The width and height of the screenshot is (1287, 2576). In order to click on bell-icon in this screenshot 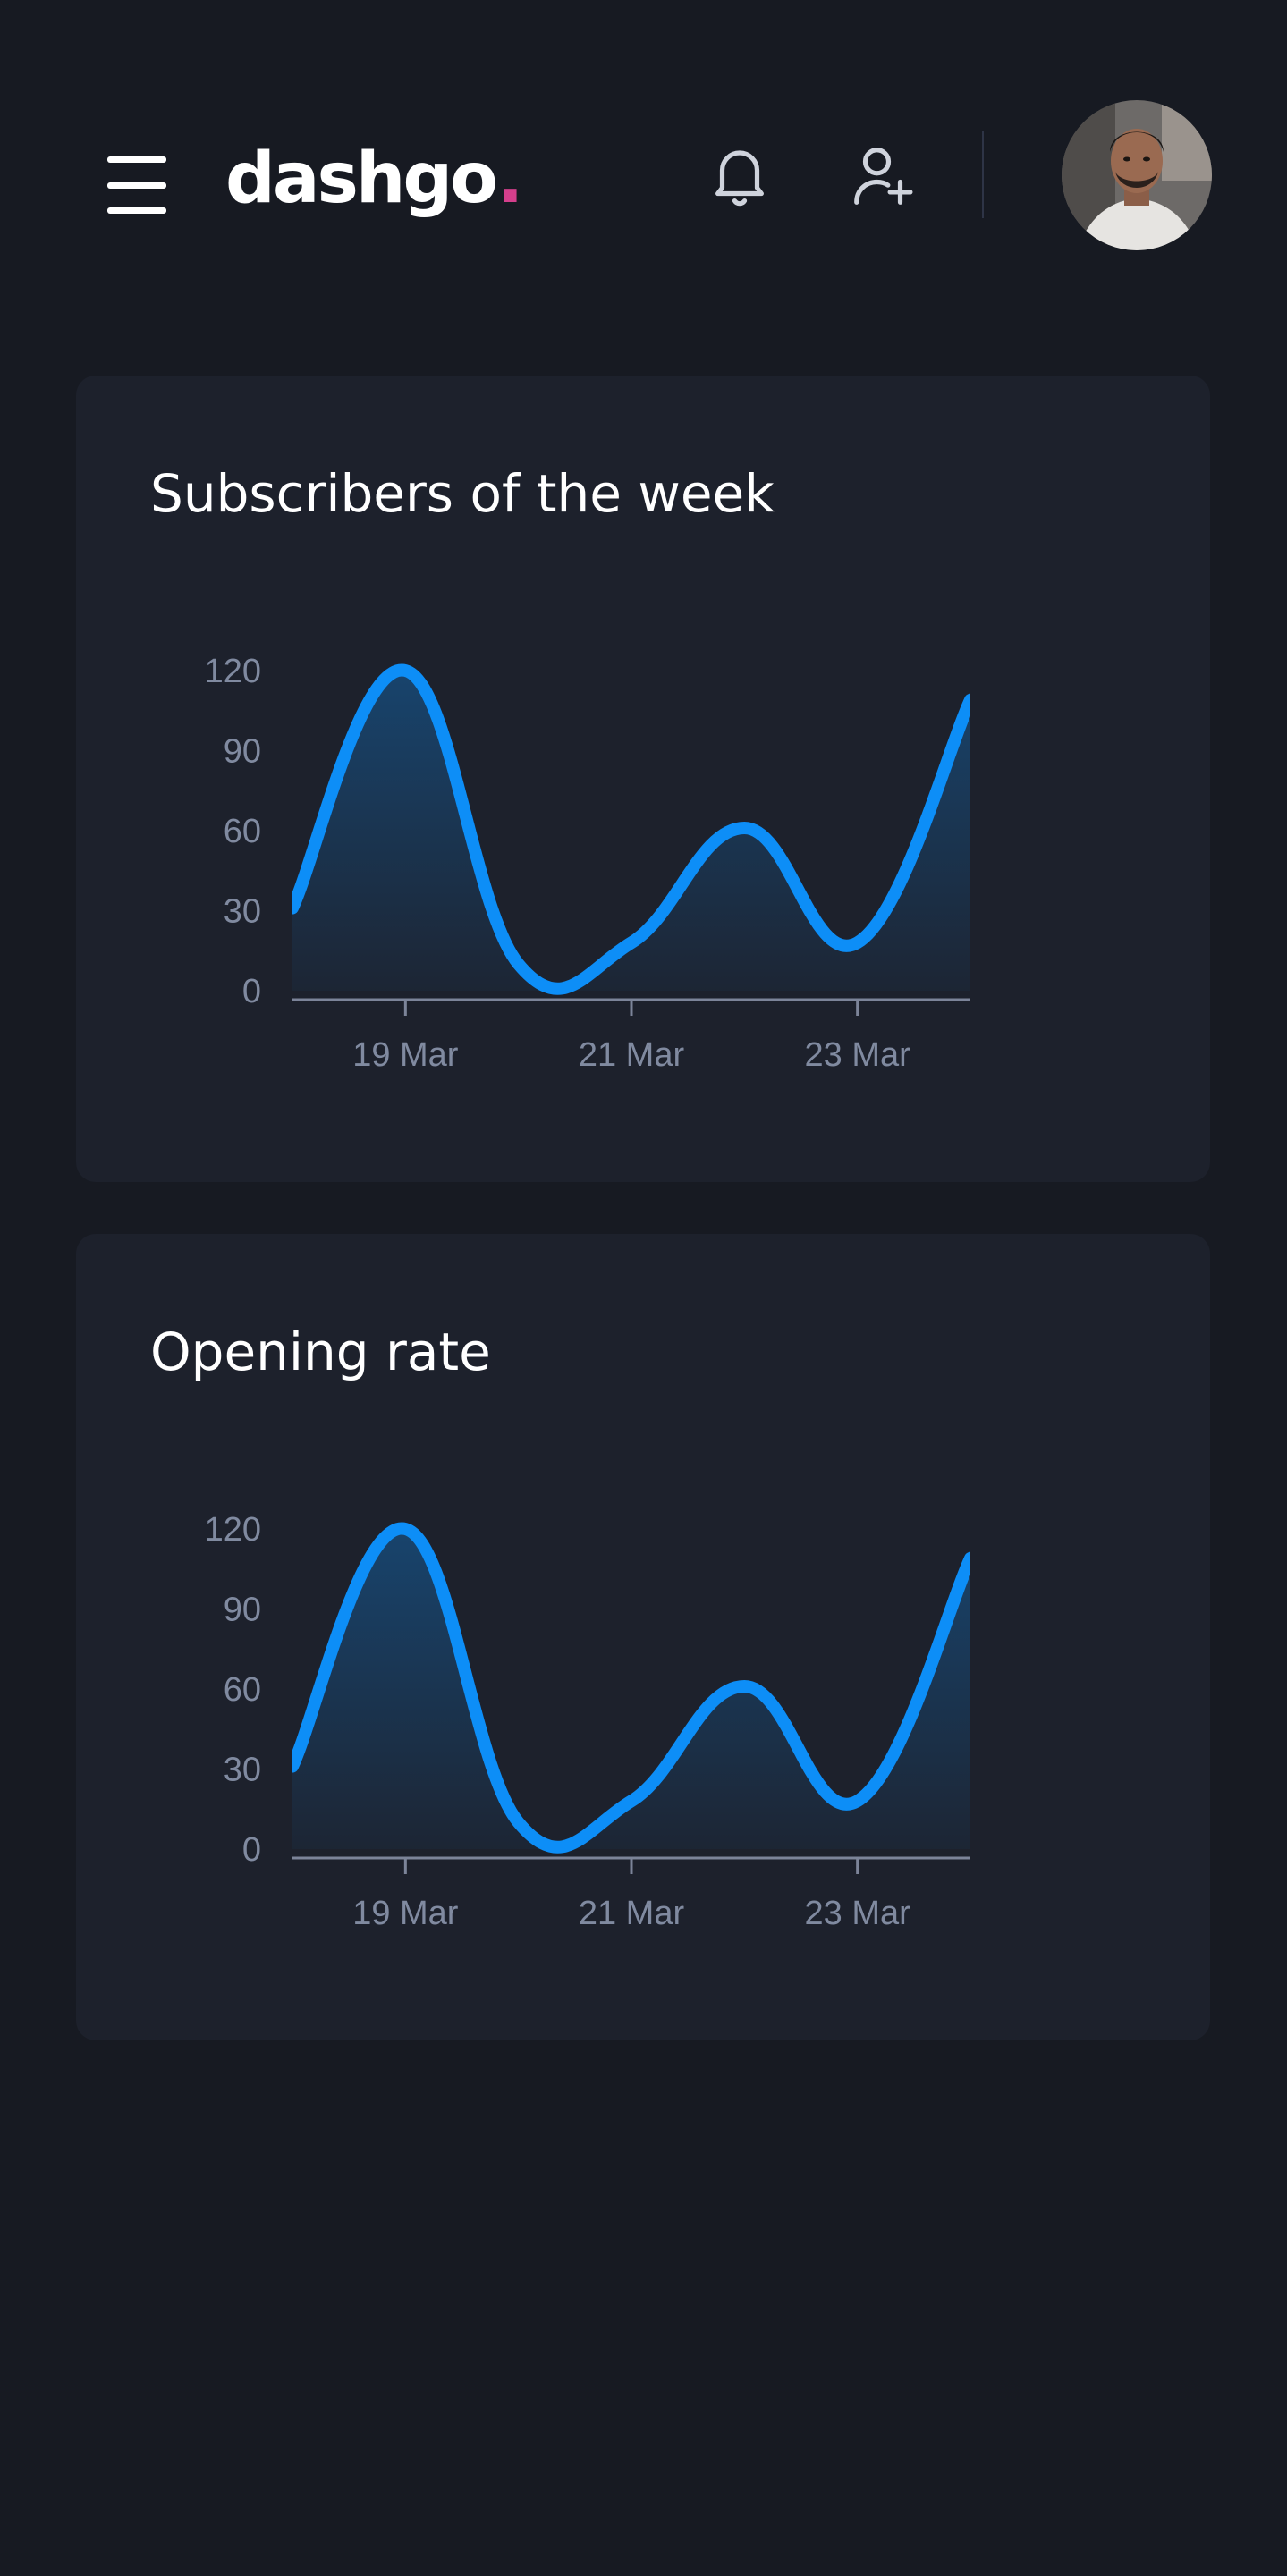, I will do `click(739, 178)`.